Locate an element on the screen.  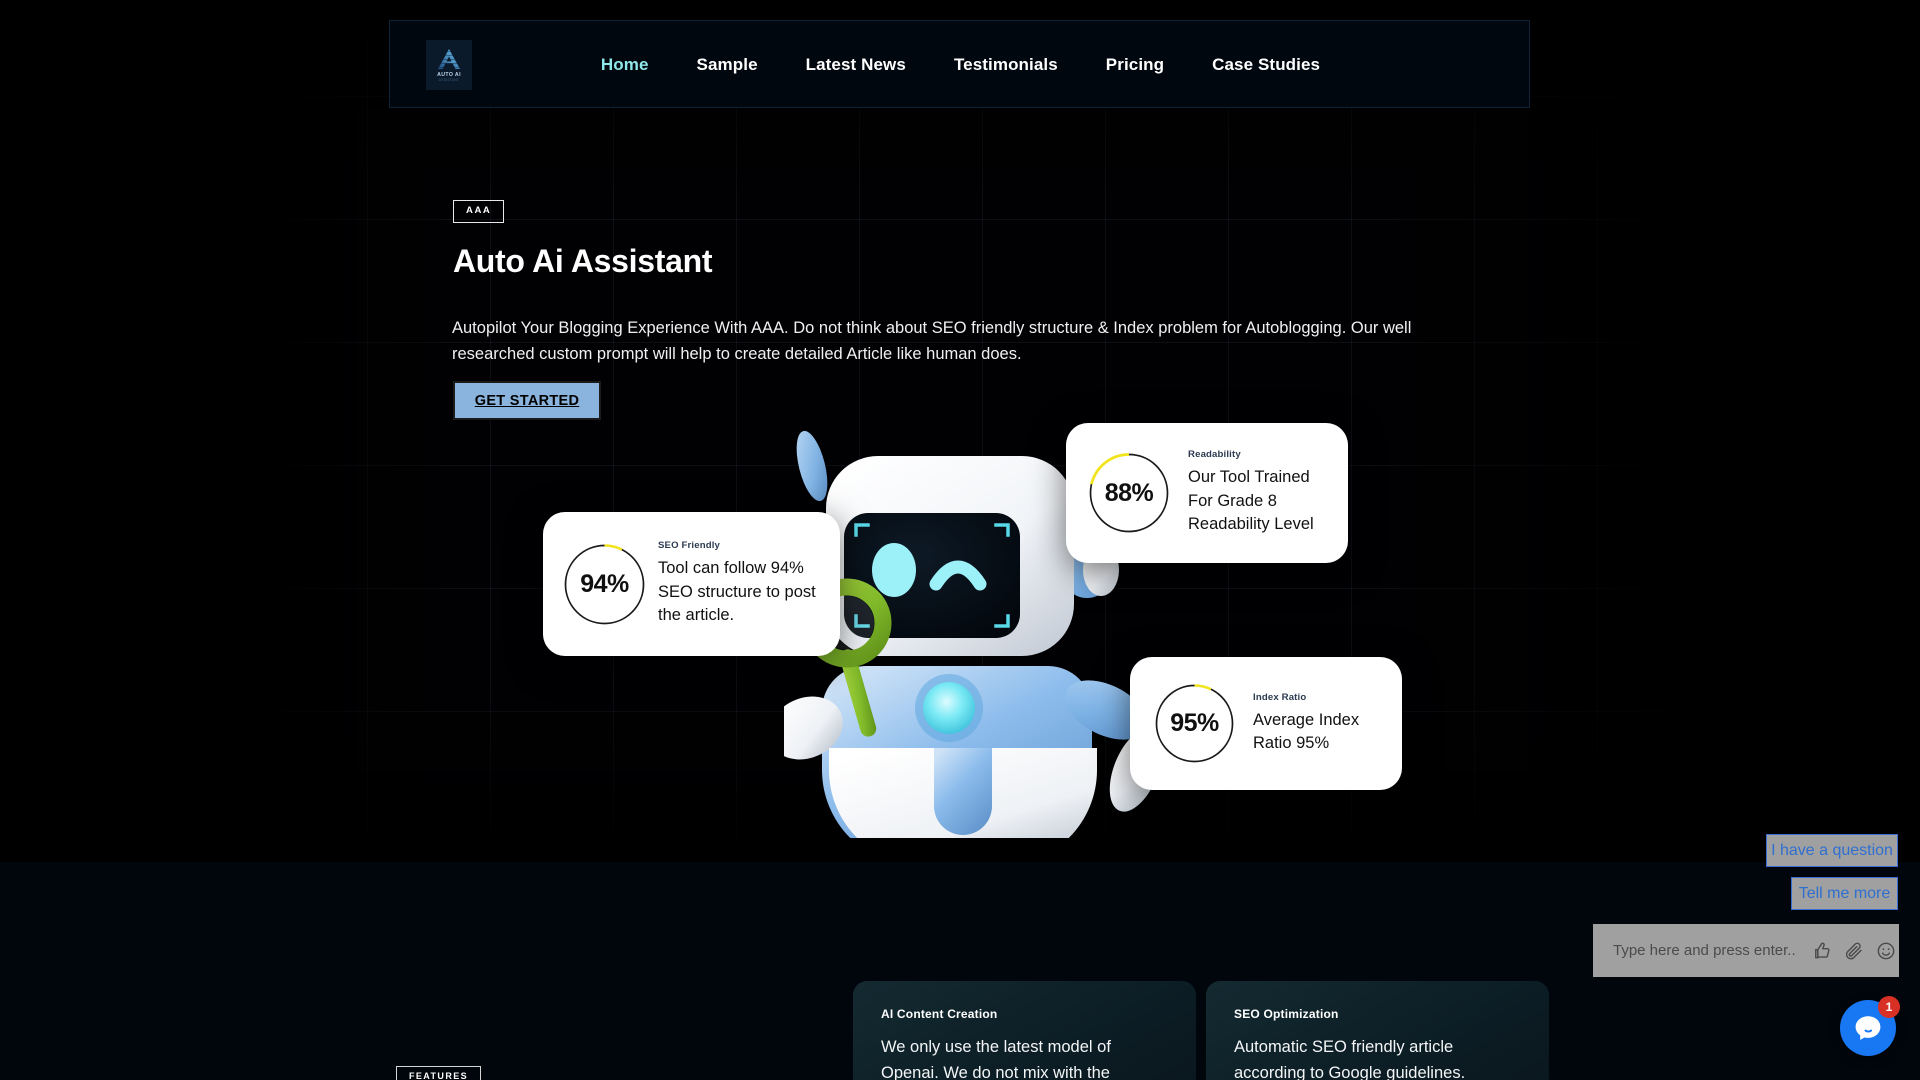
page-title: Auto Ai Assistant is located at coordinates (583, 261).